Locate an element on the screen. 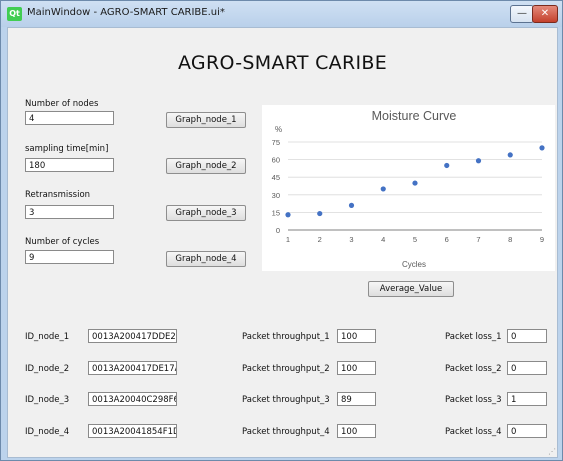 This screenshot has height=461, width=563. x-tick-label: 7 is located at coordinates (478, 239).